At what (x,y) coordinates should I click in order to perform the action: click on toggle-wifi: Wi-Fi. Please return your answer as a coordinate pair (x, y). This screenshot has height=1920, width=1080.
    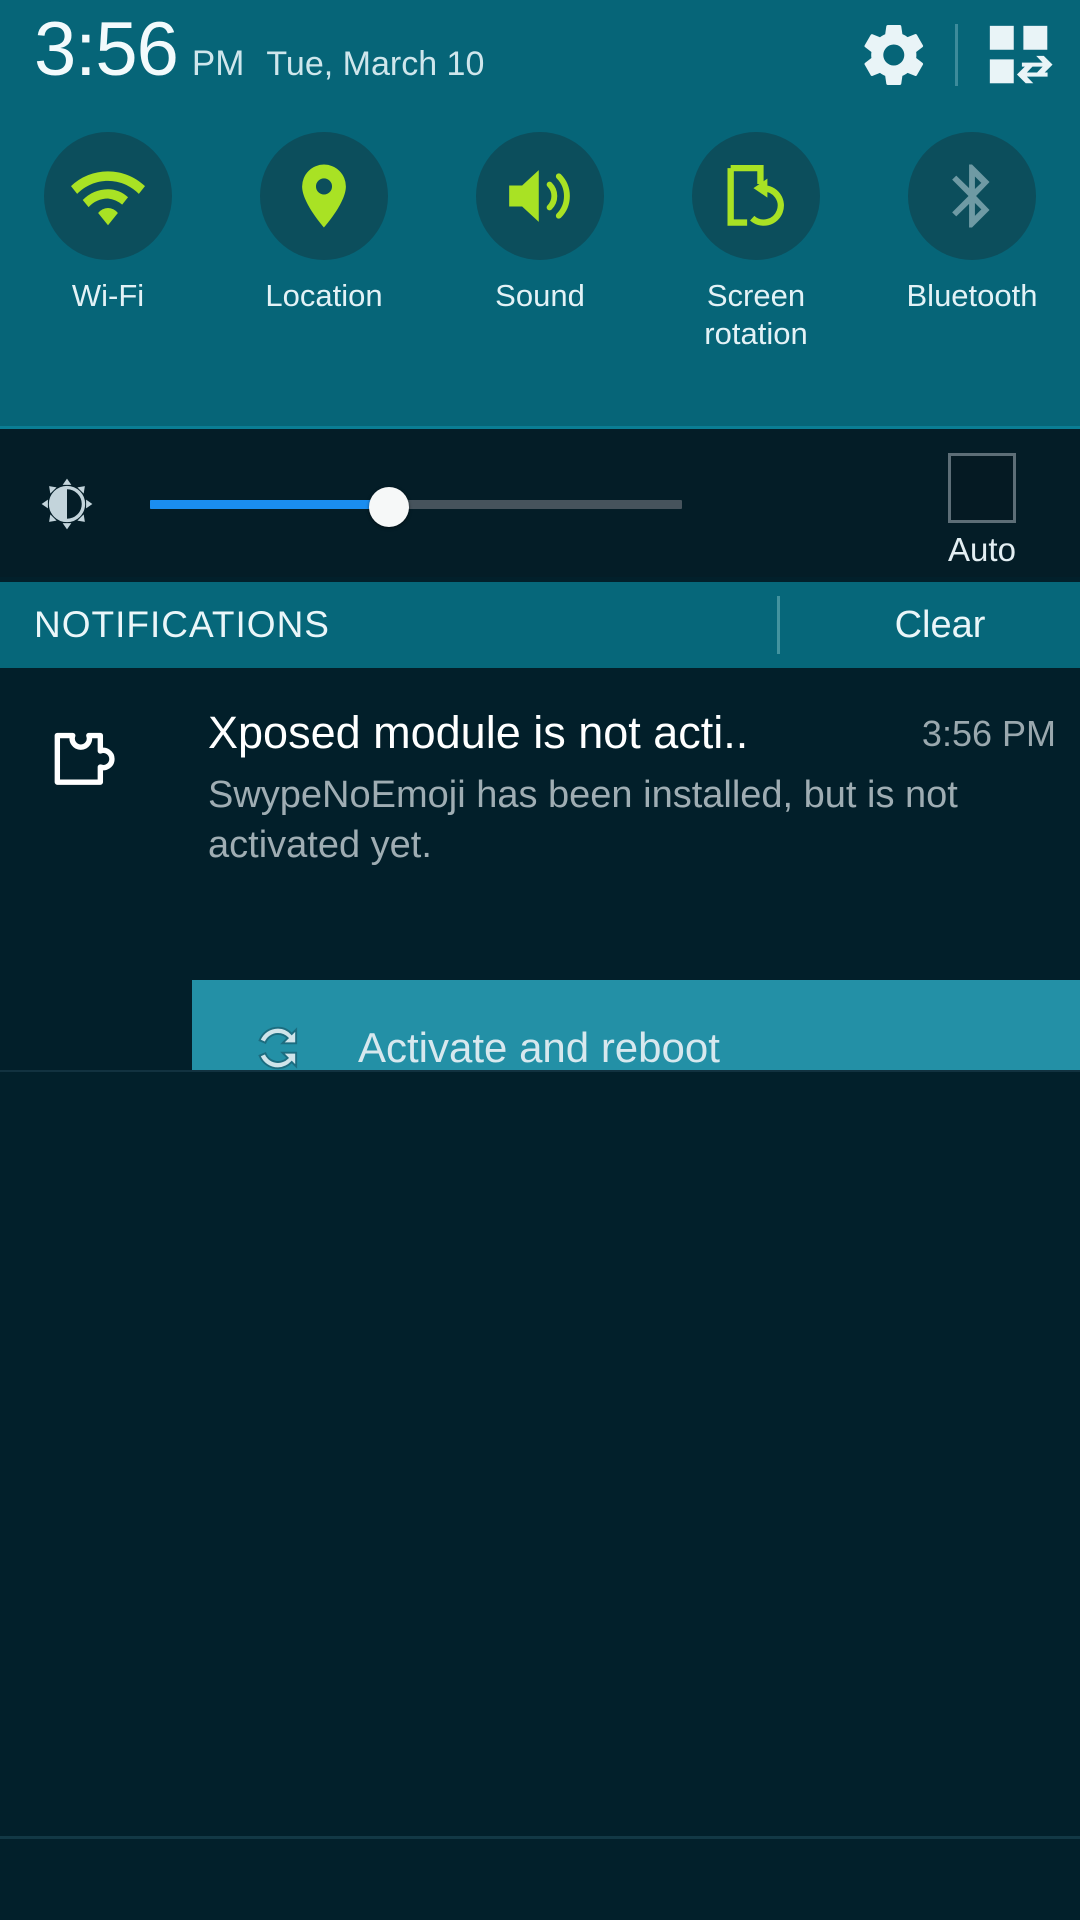
    Looking at the image, I should click on (108, 263).